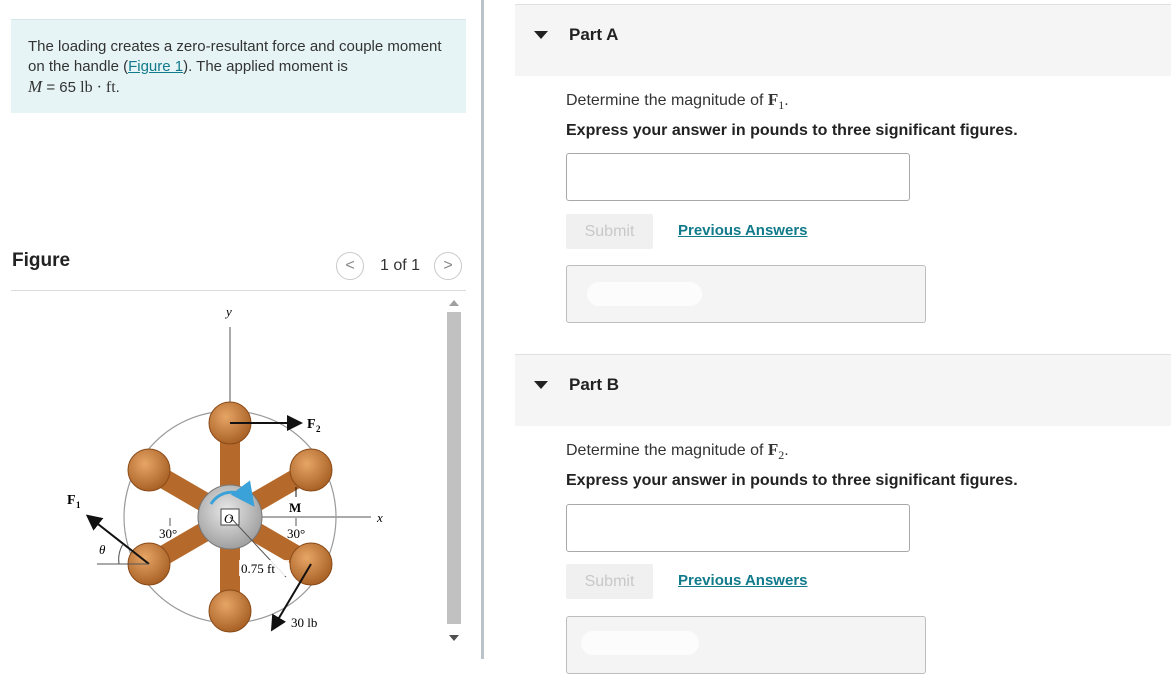  What do you see at coordinates (155, 66) in the screenshot?
I see `figure-link: Figure 1` at bounding box center [155, 66].